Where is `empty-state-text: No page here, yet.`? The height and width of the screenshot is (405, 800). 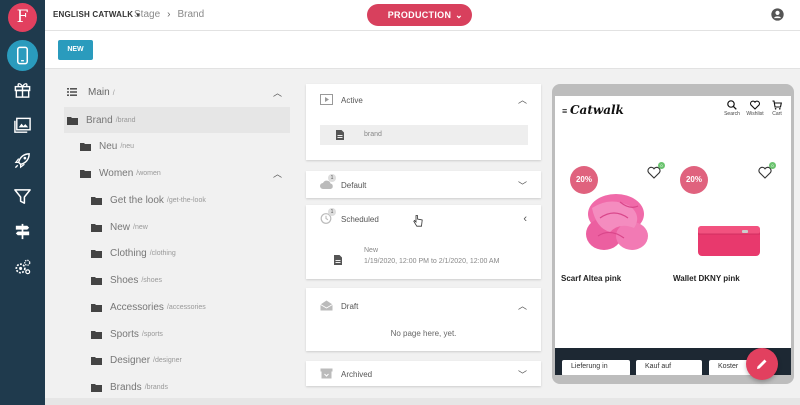 empty-state-text: No page here, yet. is located at coordinates (423, 333).